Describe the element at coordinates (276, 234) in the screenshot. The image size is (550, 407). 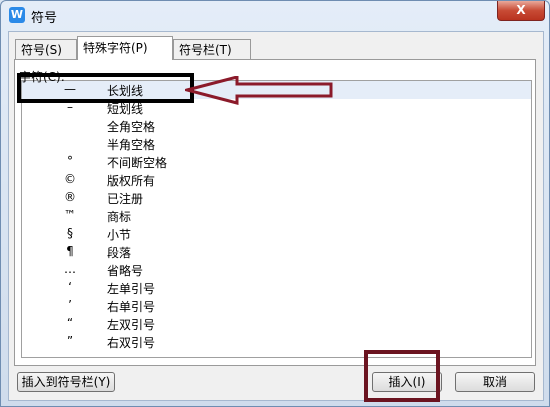
I see `list-item: § 小节` at that location.